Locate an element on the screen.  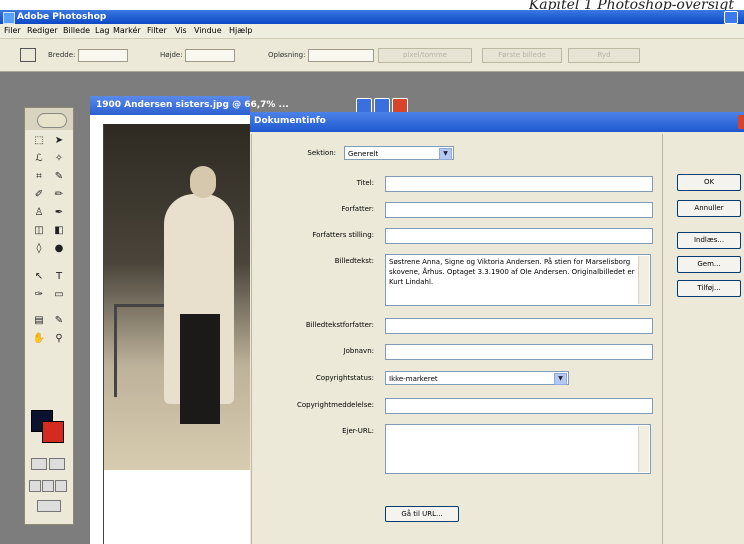
eraser-tool-icon: ◫ is located at coordinates (39, 231).